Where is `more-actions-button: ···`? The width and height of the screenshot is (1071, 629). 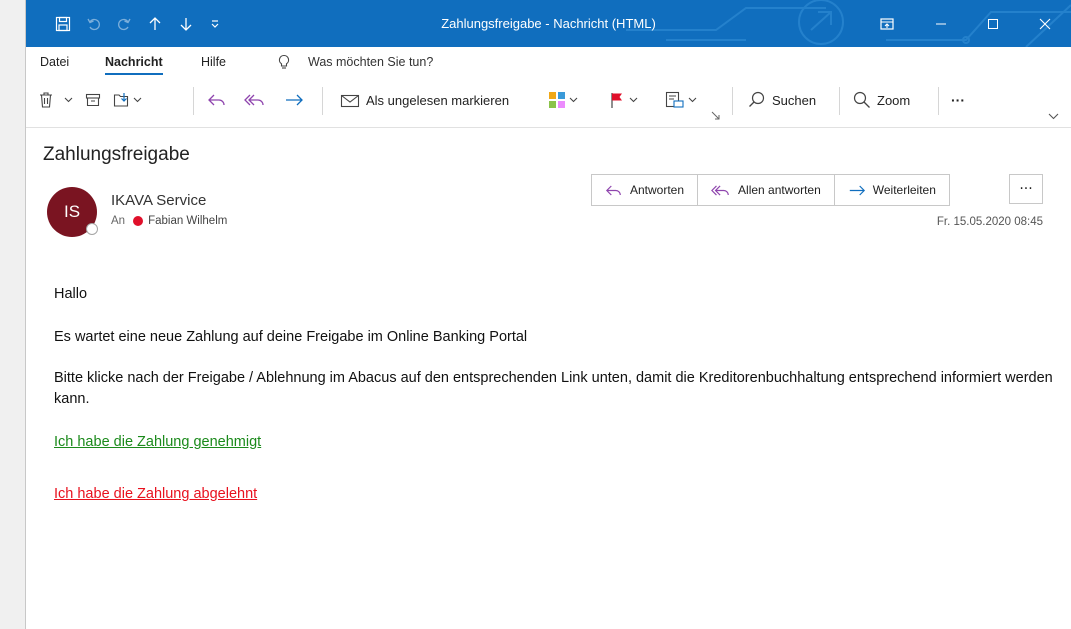
more-actions-button: ··· is located at coordinates (1026, 189).